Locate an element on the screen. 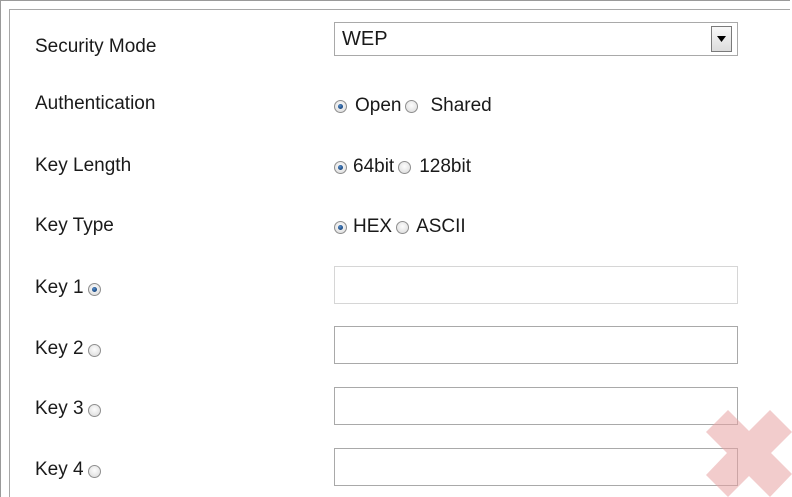 The height and width of the screenshot is (497, 792). security-mode-select: WEP is located at coordinates (536, 39).